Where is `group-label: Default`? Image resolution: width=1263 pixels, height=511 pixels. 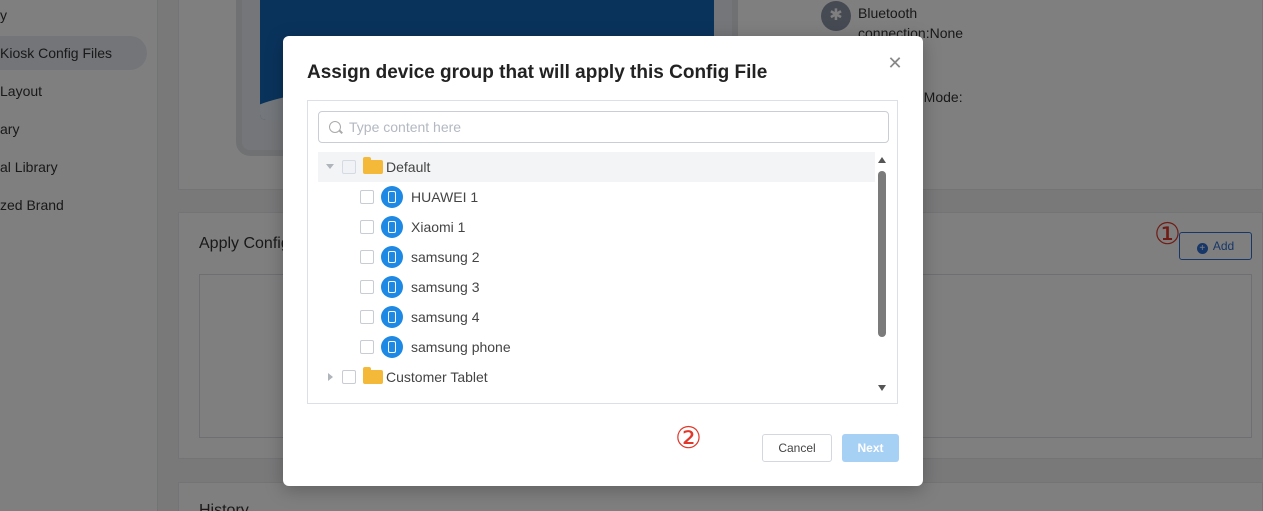
group-label: Default is located at coordinates (408, 167).